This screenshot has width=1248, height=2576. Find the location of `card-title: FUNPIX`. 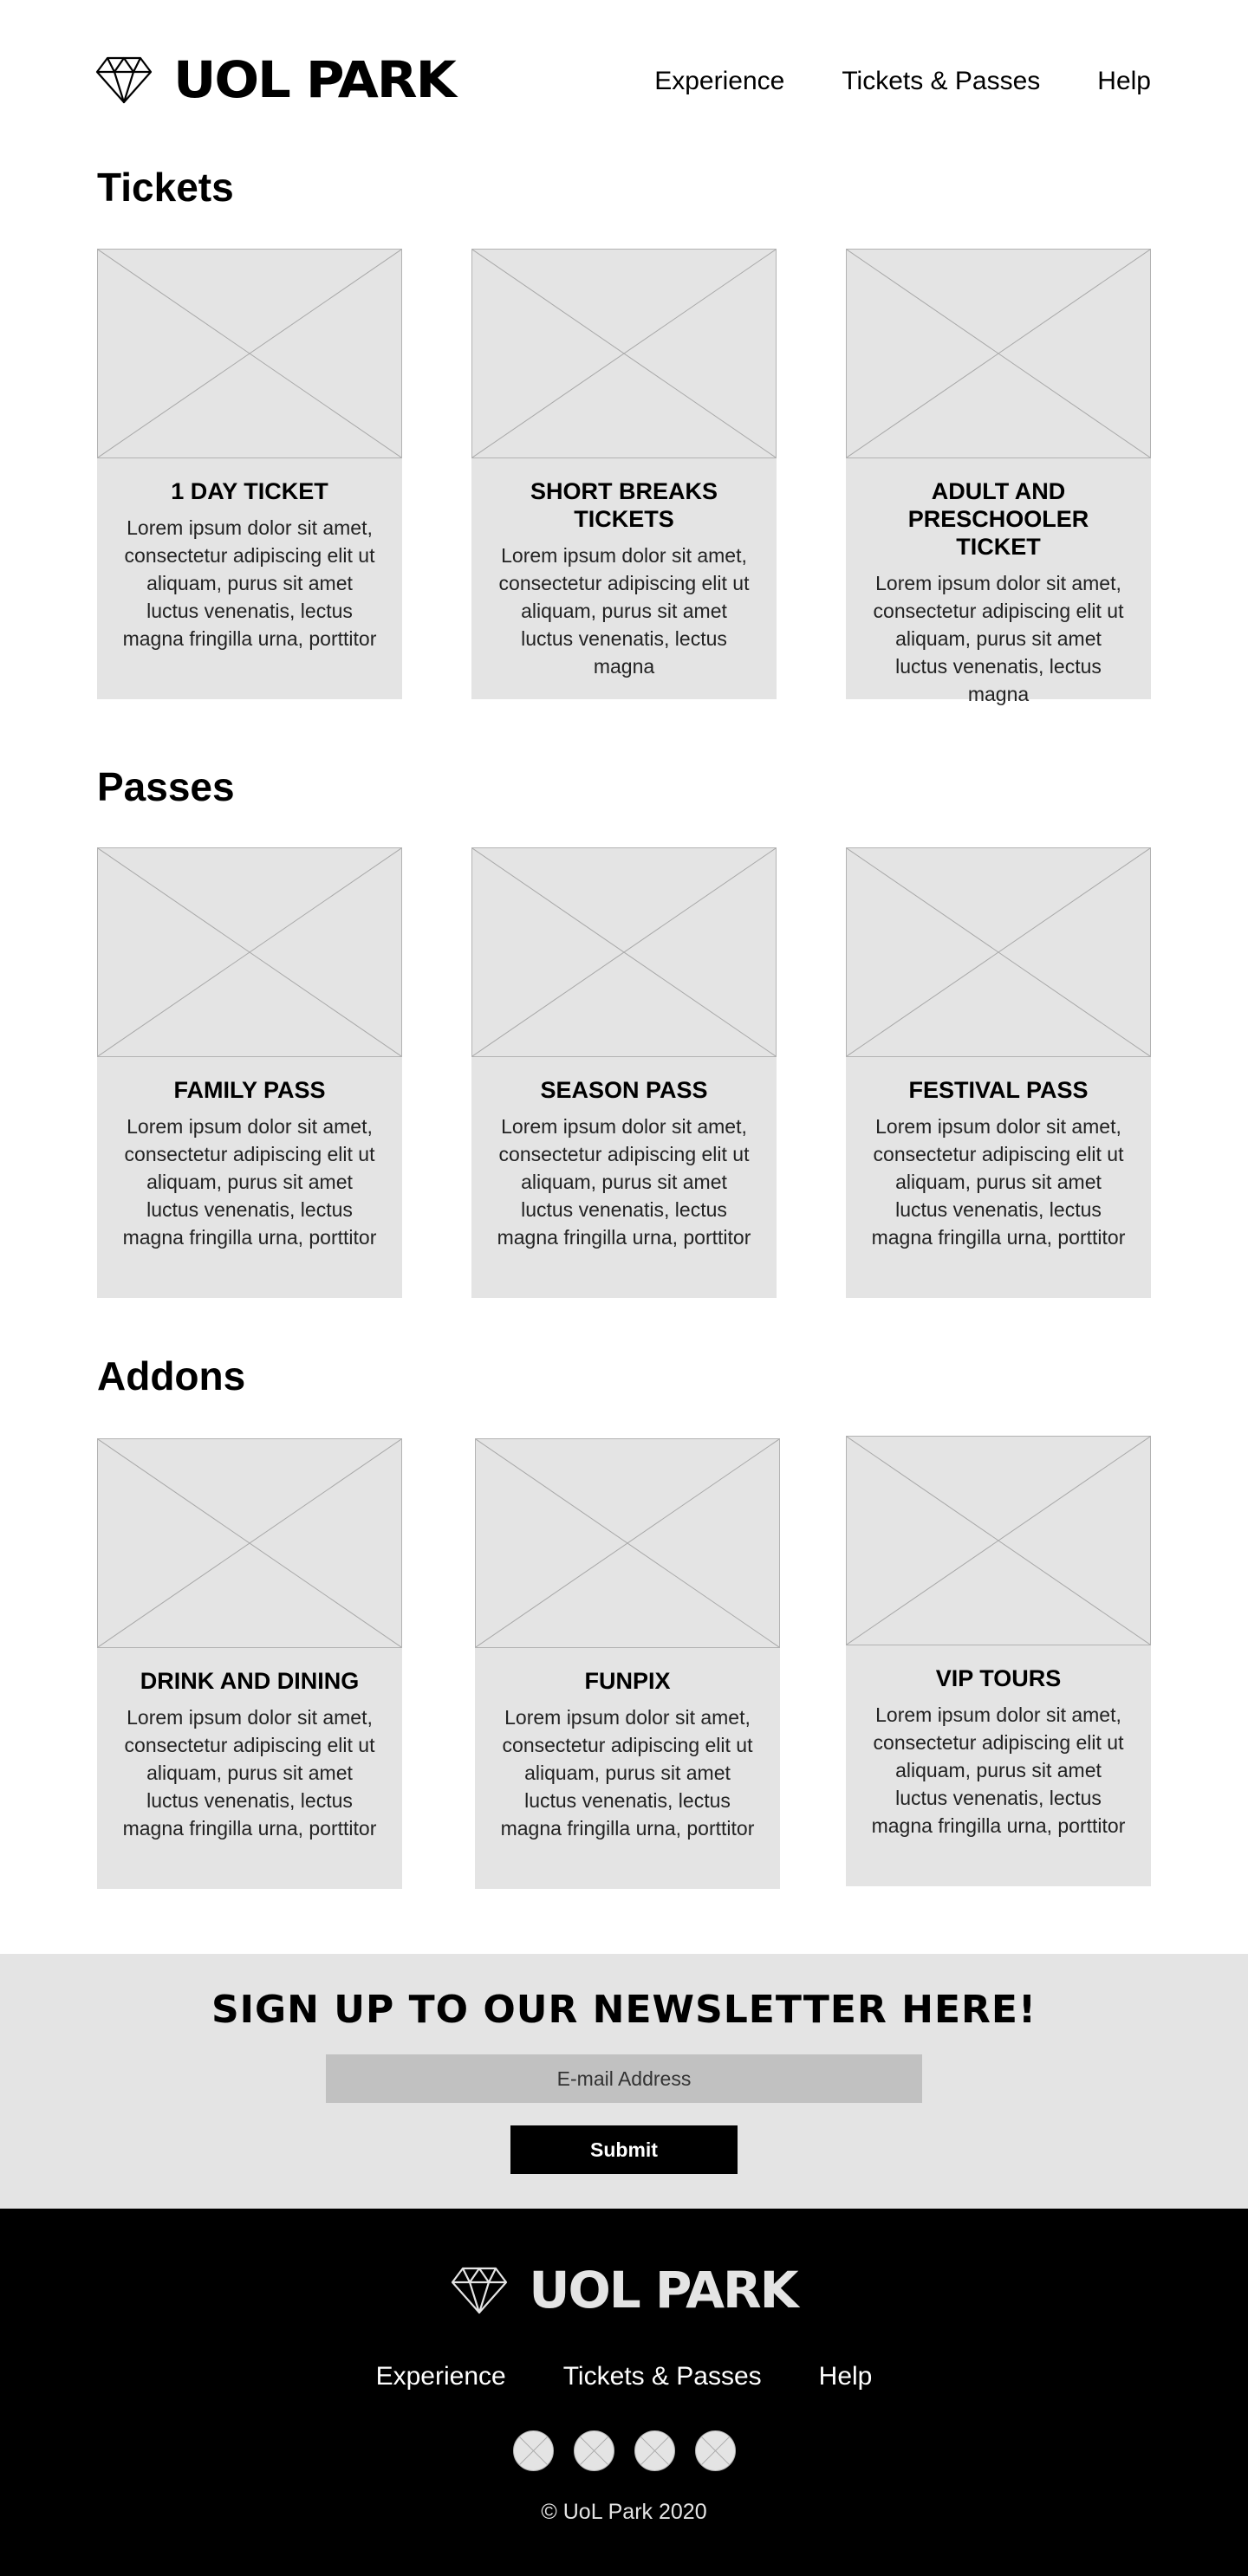

card-title: FUNPIX is located at coordinates (627, 1681).